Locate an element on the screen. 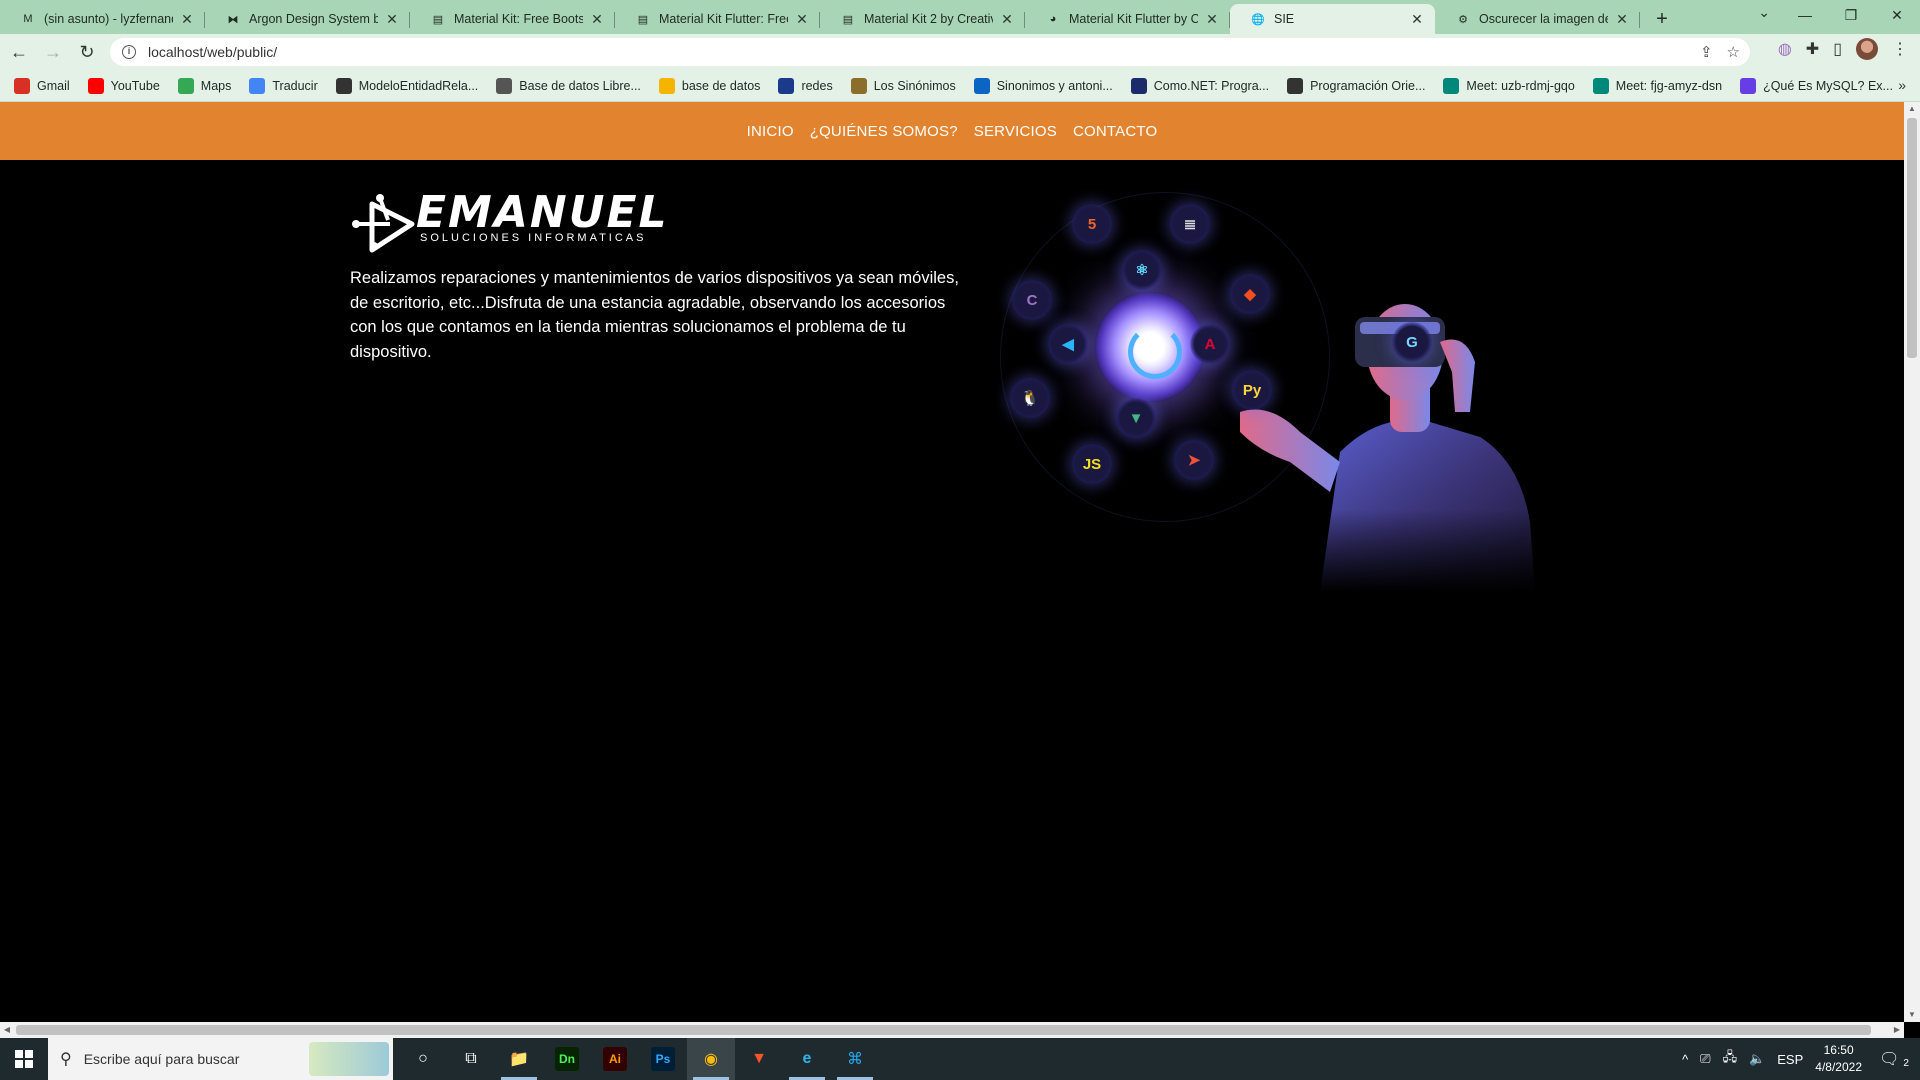 The width and height of the screenshot is (1920, 1080). youtube-icon is located at coordinates (95, 85).